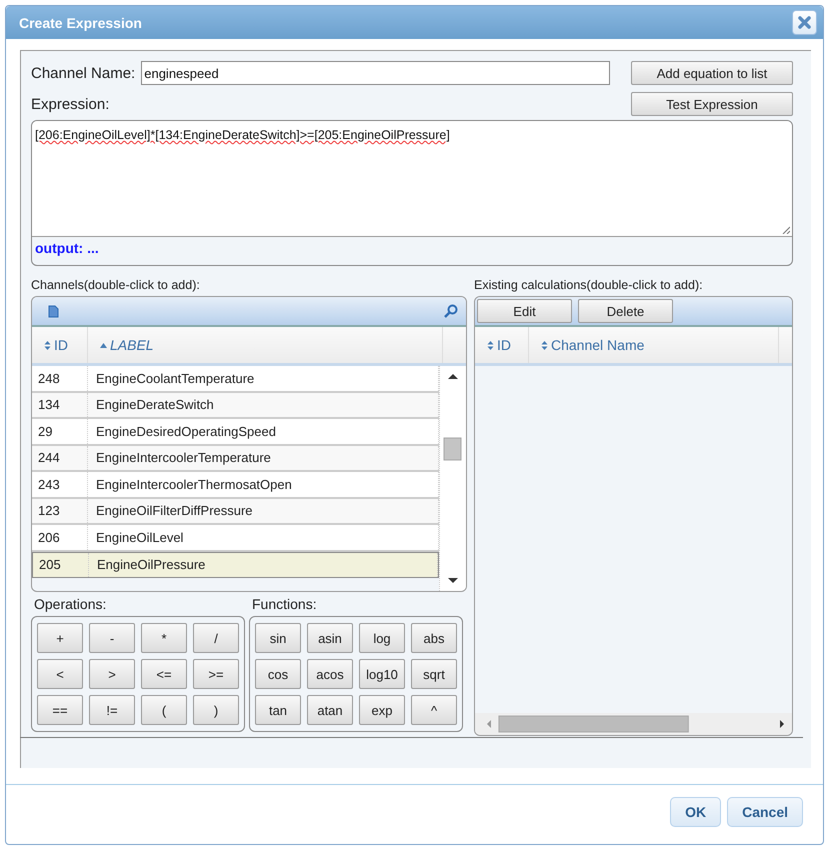 Image resolution: width=830 pixels, height=848 pixels. I want to click on table-cell: EngineOilPressure, so click(263, 564).